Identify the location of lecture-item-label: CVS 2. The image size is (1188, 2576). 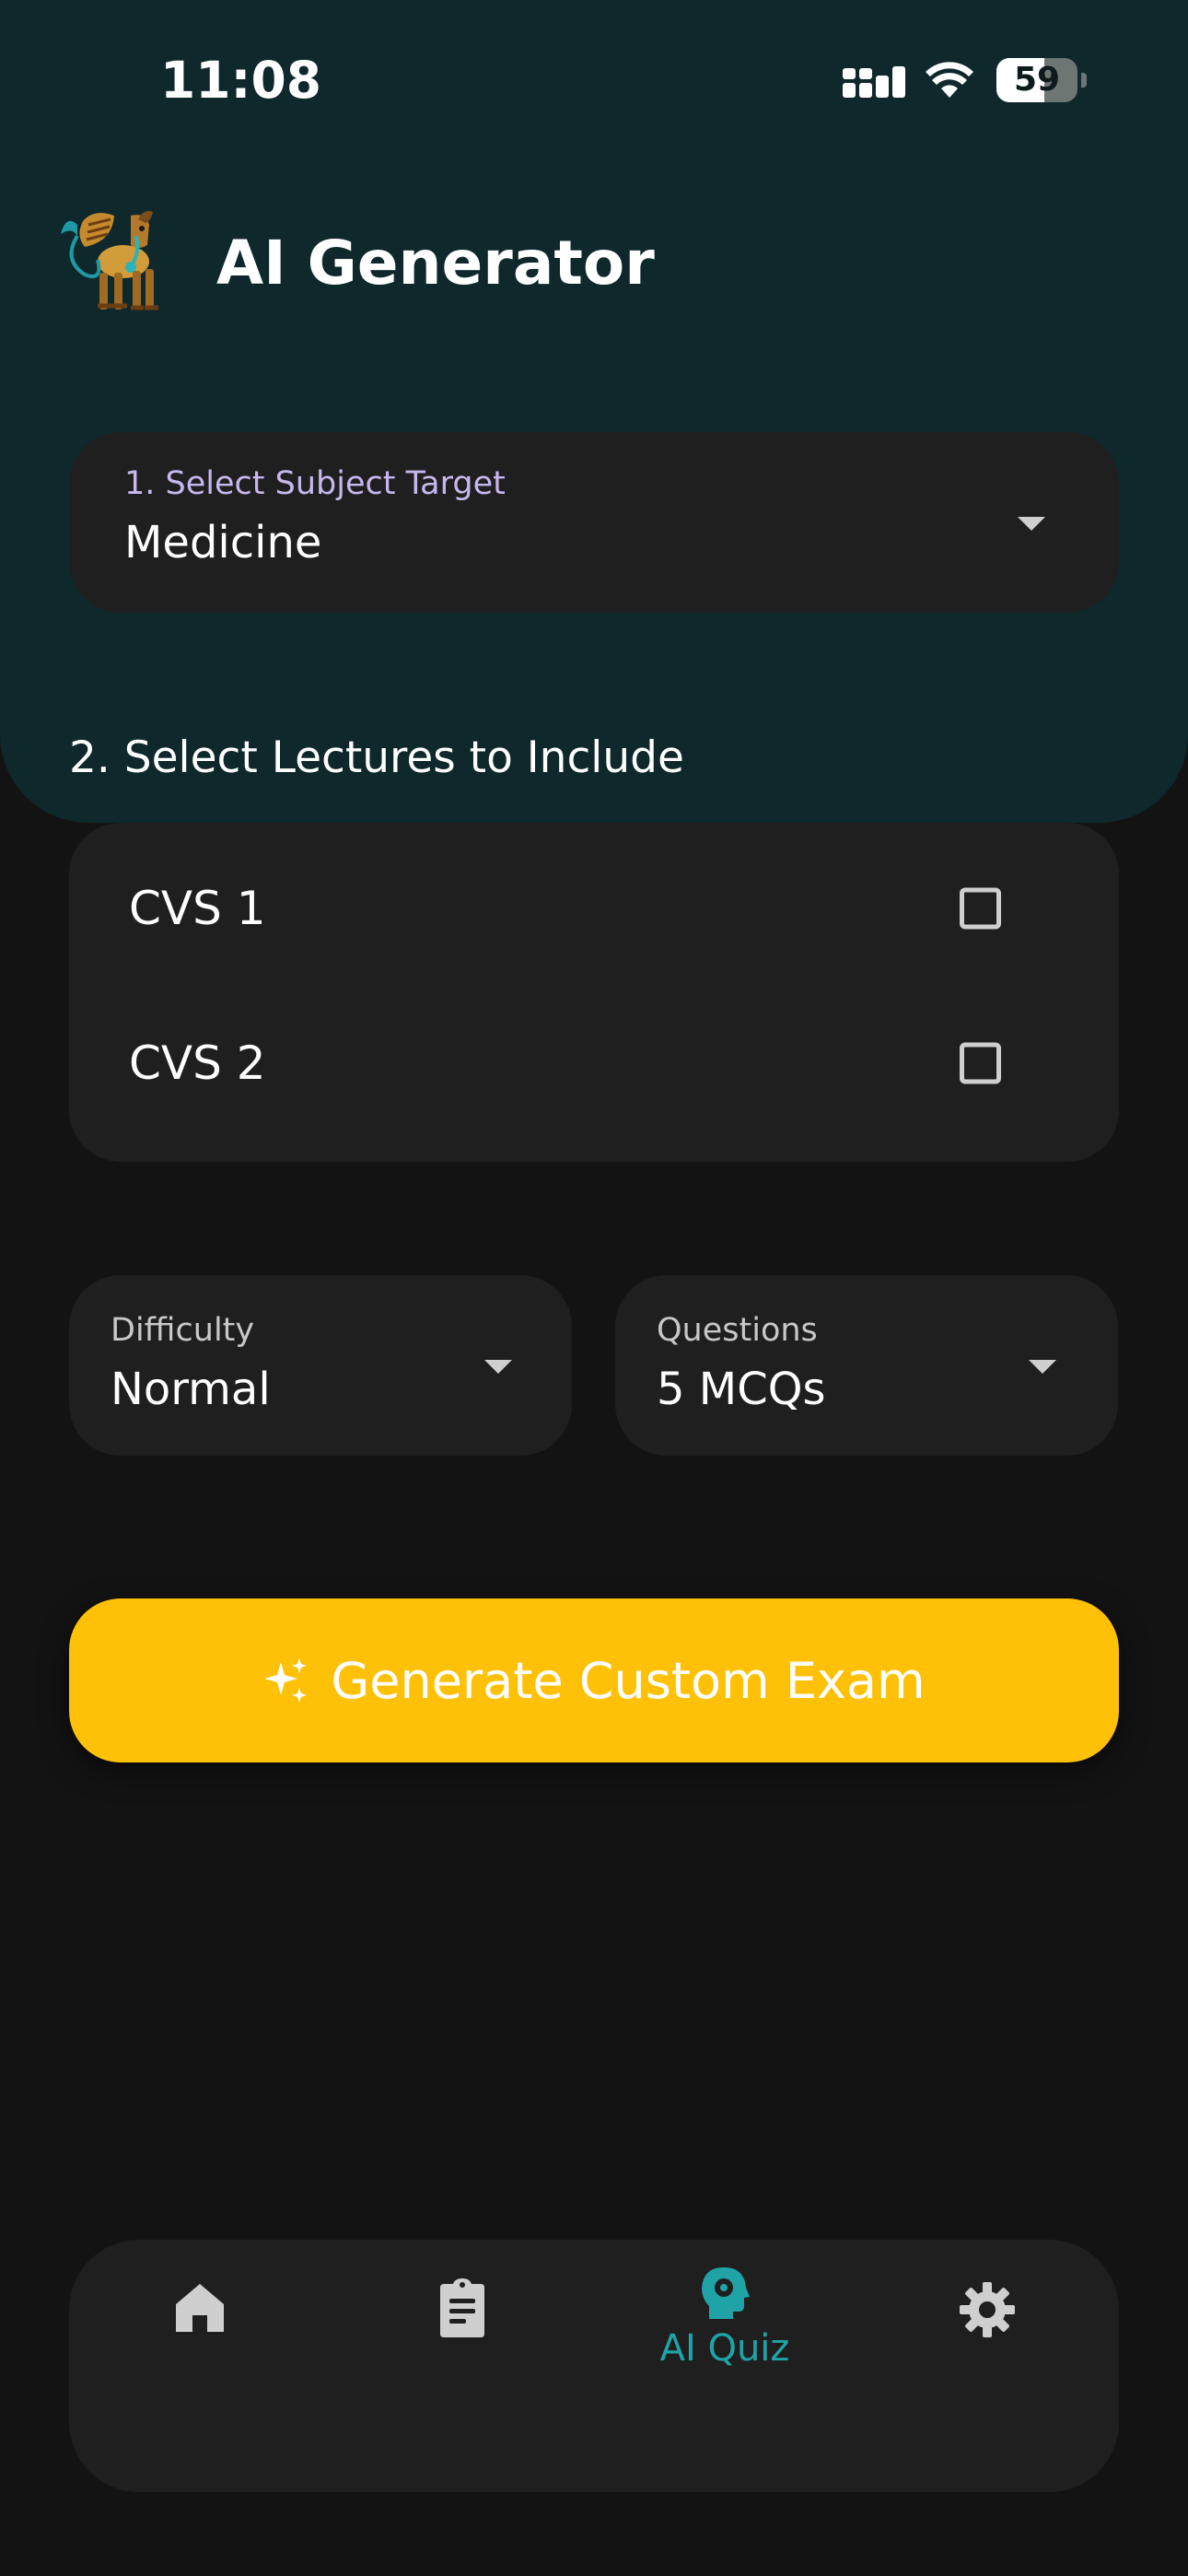
(197, 1063).